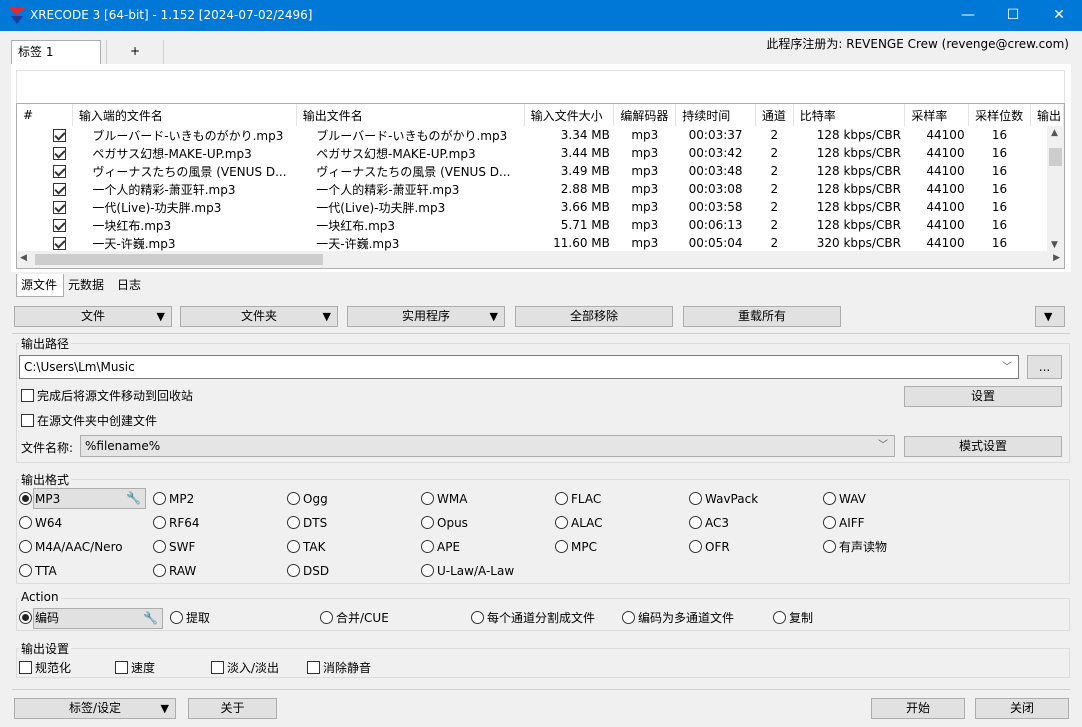 Image resolution: width=1082 pixels, height=727 pixels. What do you see at coordinates (410, 115) in the screenshot?
I see `column-header: 输出文件名` at bounding box center [410, 115].